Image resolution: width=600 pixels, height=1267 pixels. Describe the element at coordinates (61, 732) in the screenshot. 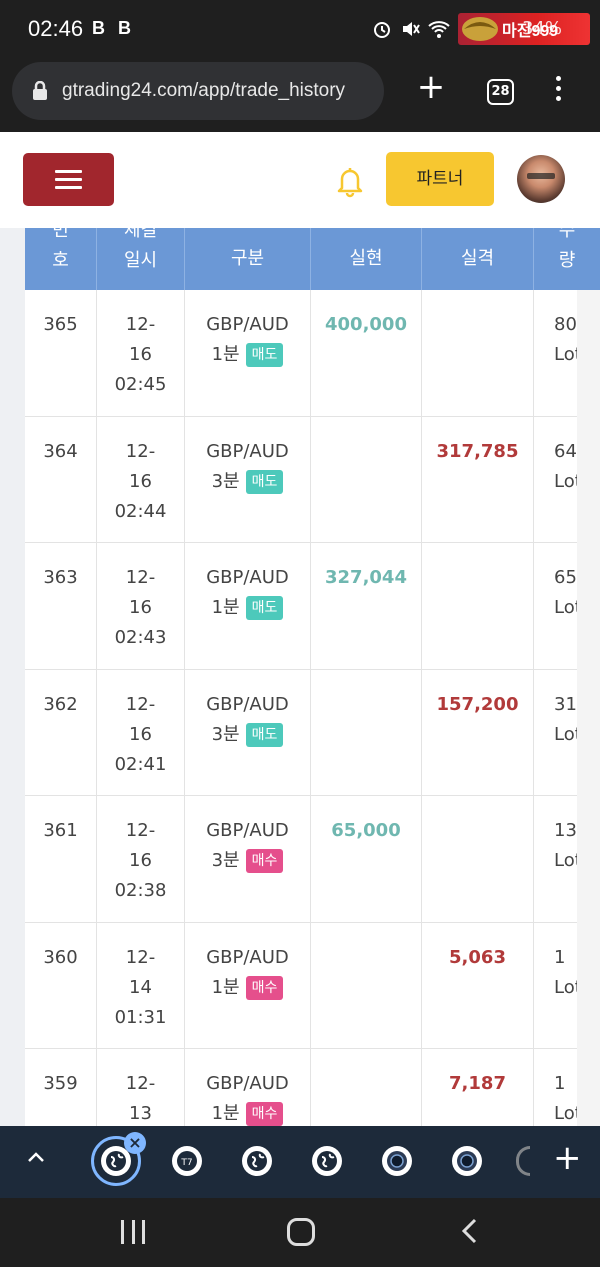

I see `trade-number: 362` at that location.